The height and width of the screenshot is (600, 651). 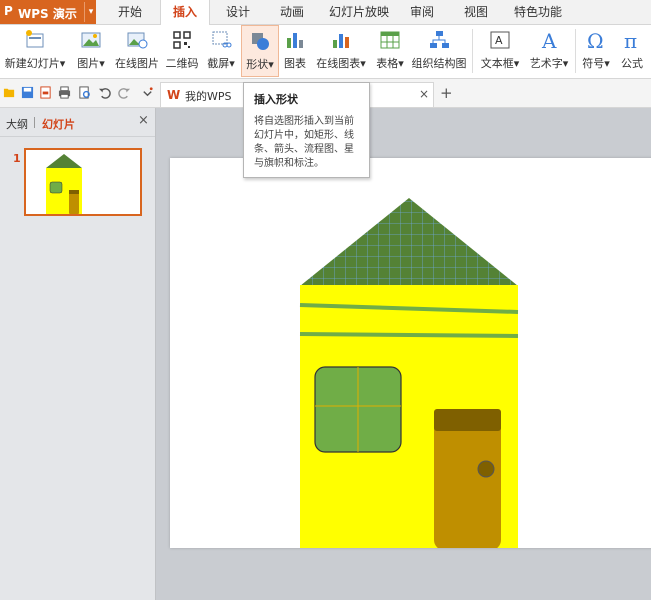 What do you see at coordinates (422, 12) in the screenshot?
I see `tab-review: 审阅` at bounding box center [422, 12].